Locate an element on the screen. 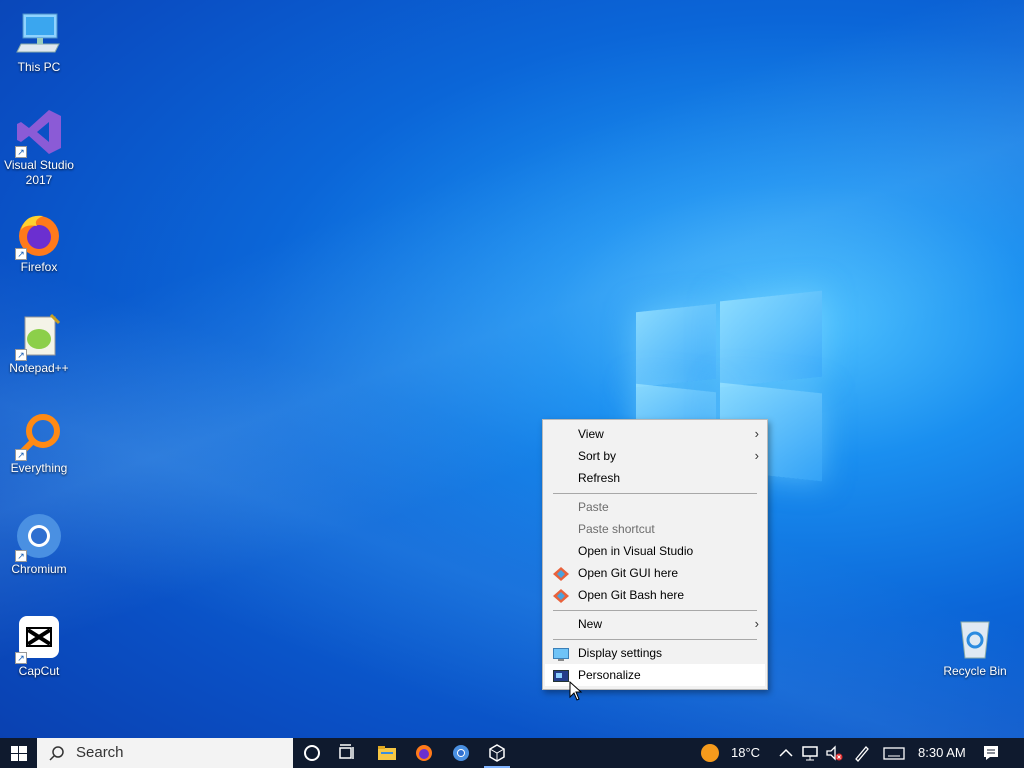 The image size is (1024, 768). display-icon is located at coordinates (561, 653).